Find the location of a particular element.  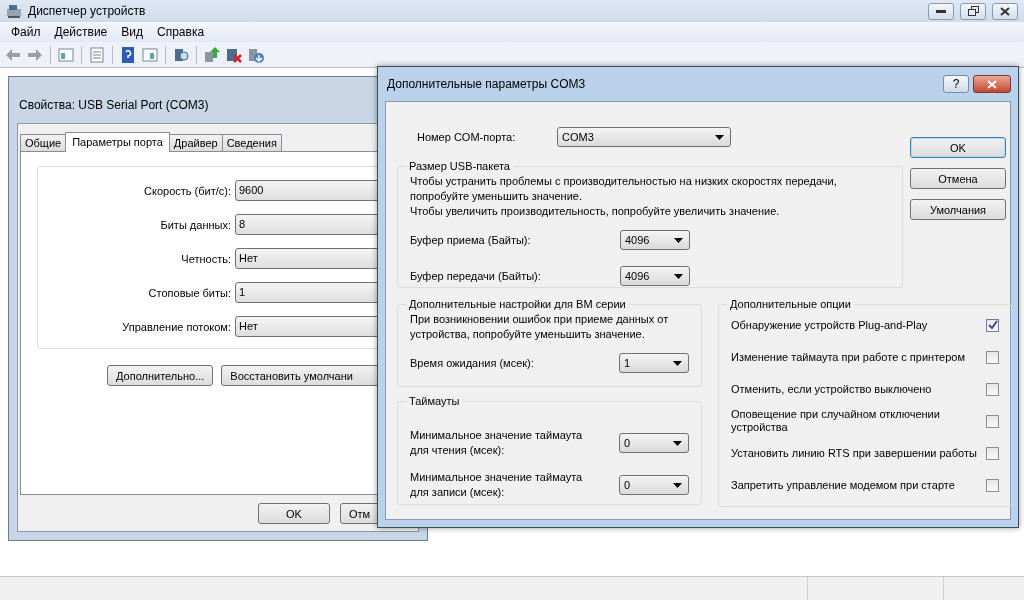

window-title: Диспетчер устройств is located at coordinates (87, 11).